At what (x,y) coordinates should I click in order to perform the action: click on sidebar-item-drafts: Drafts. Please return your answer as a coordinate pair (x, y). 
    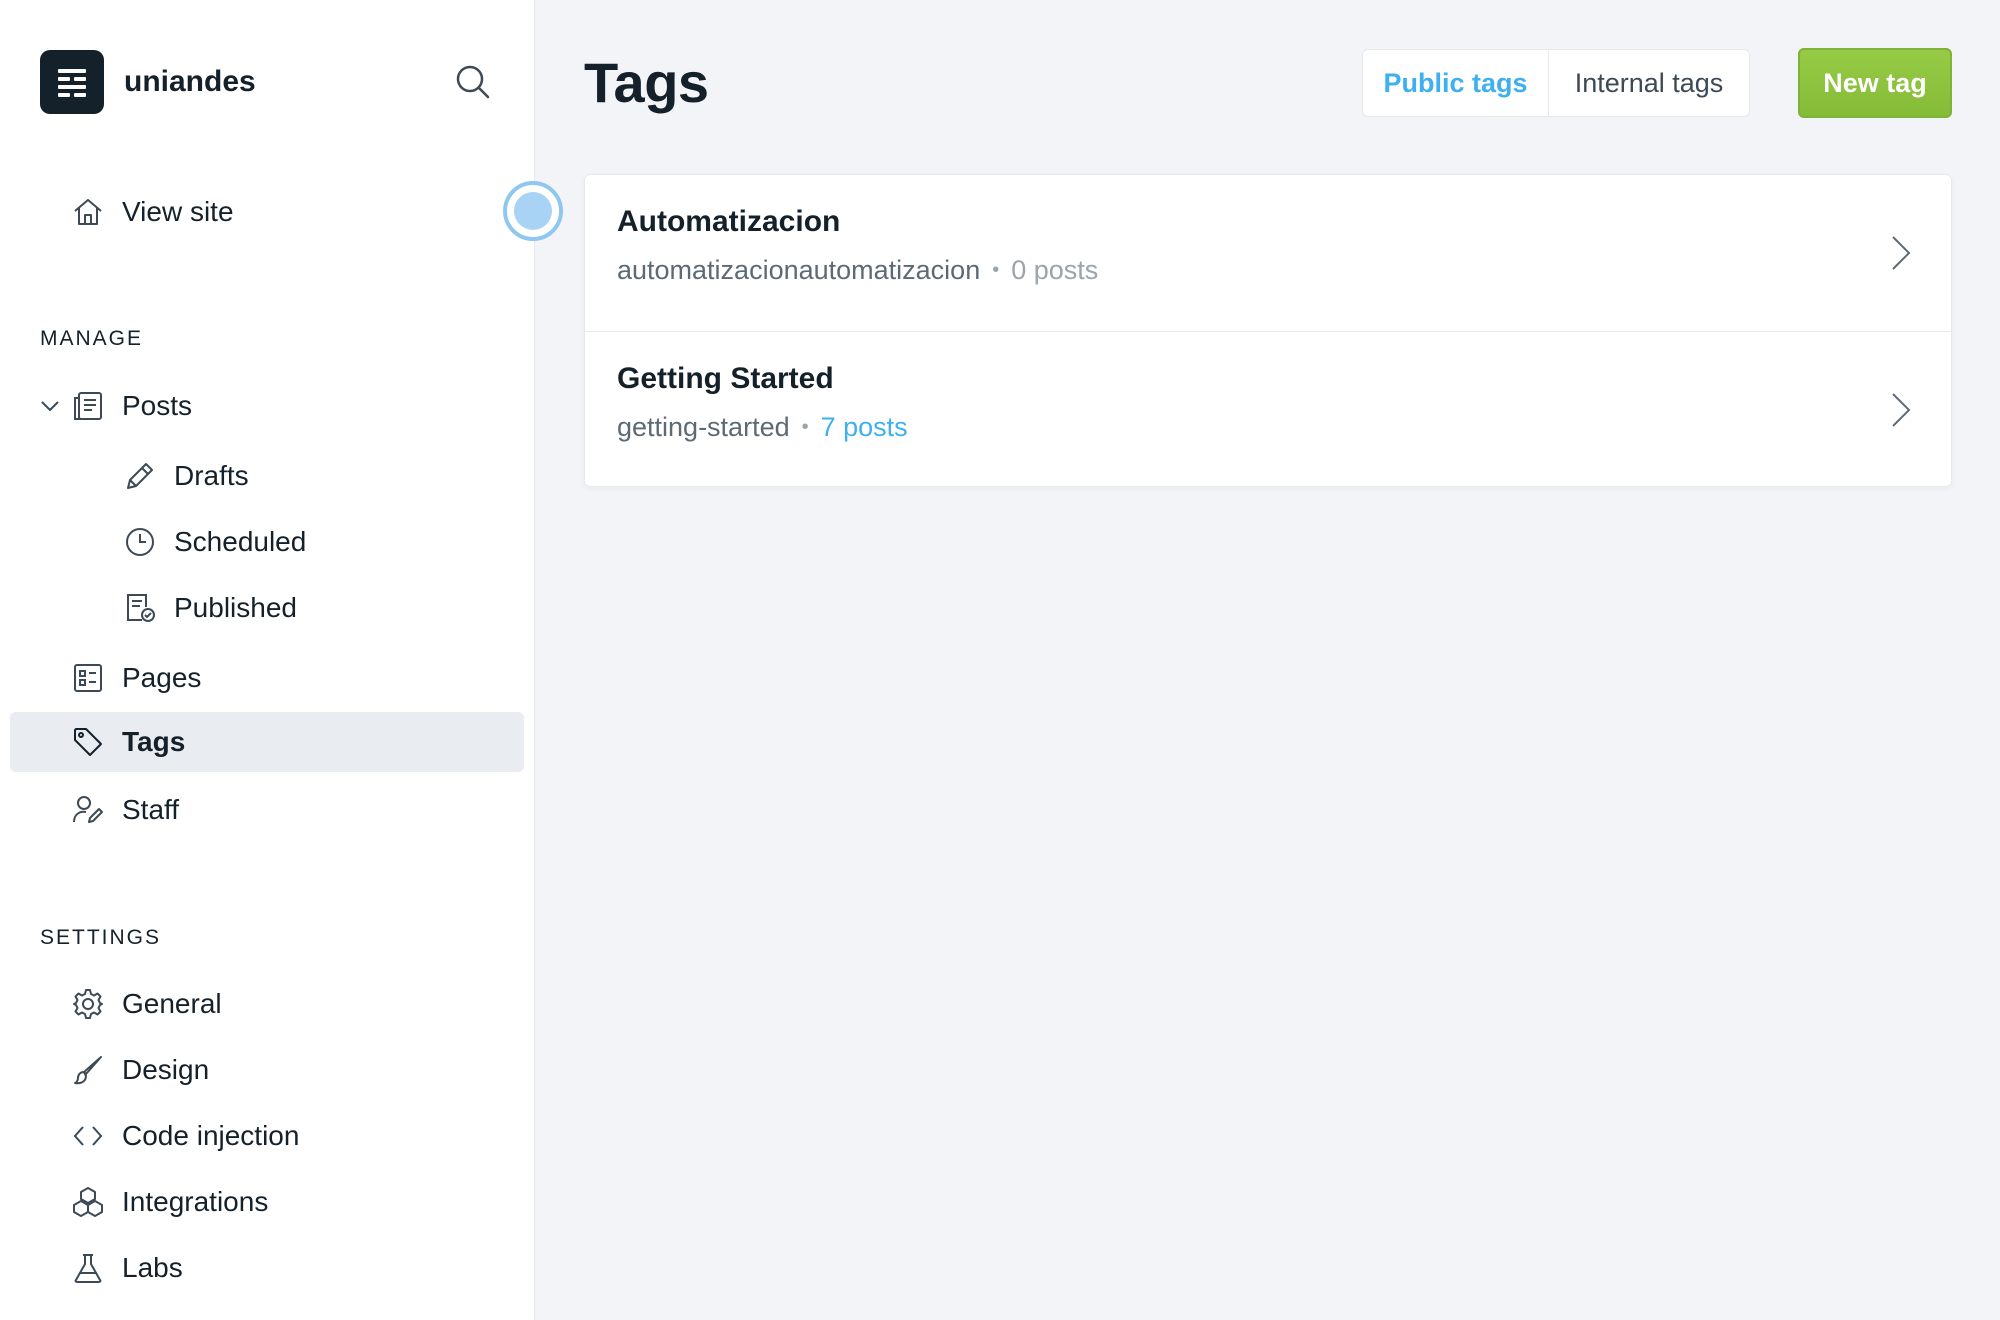
    Looking at the image, I should click on (267, 476).